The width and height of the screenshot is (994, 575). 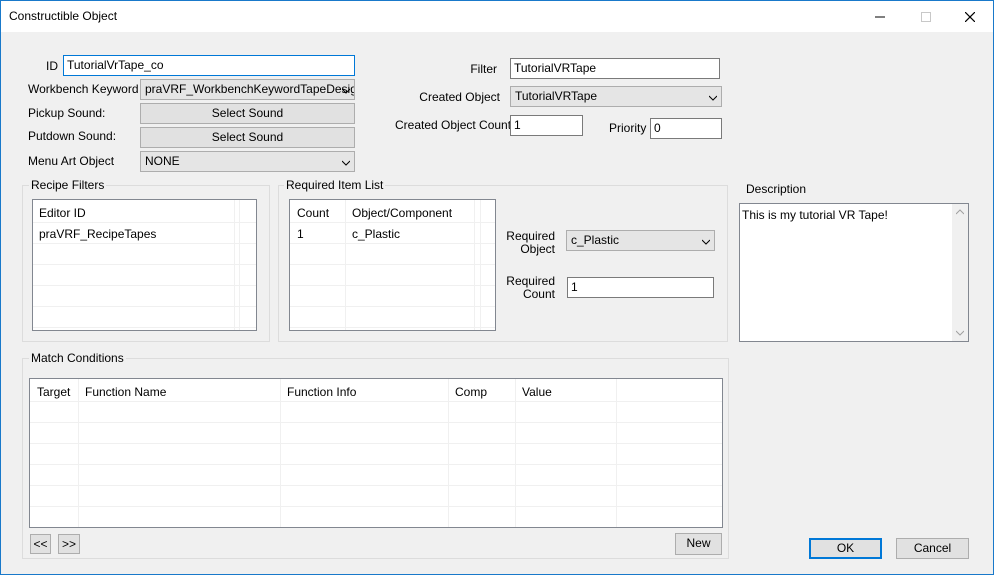 I want to click on required-count-input: 1, so click(x=640, y=287).